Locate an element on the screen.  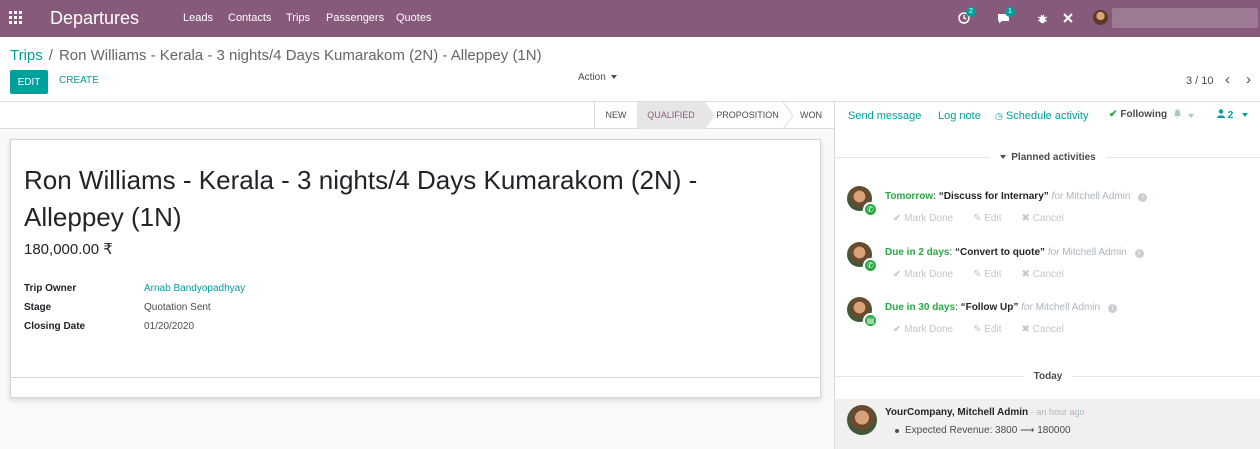
followers-button: 2 is located at coordinates (1233, 115).